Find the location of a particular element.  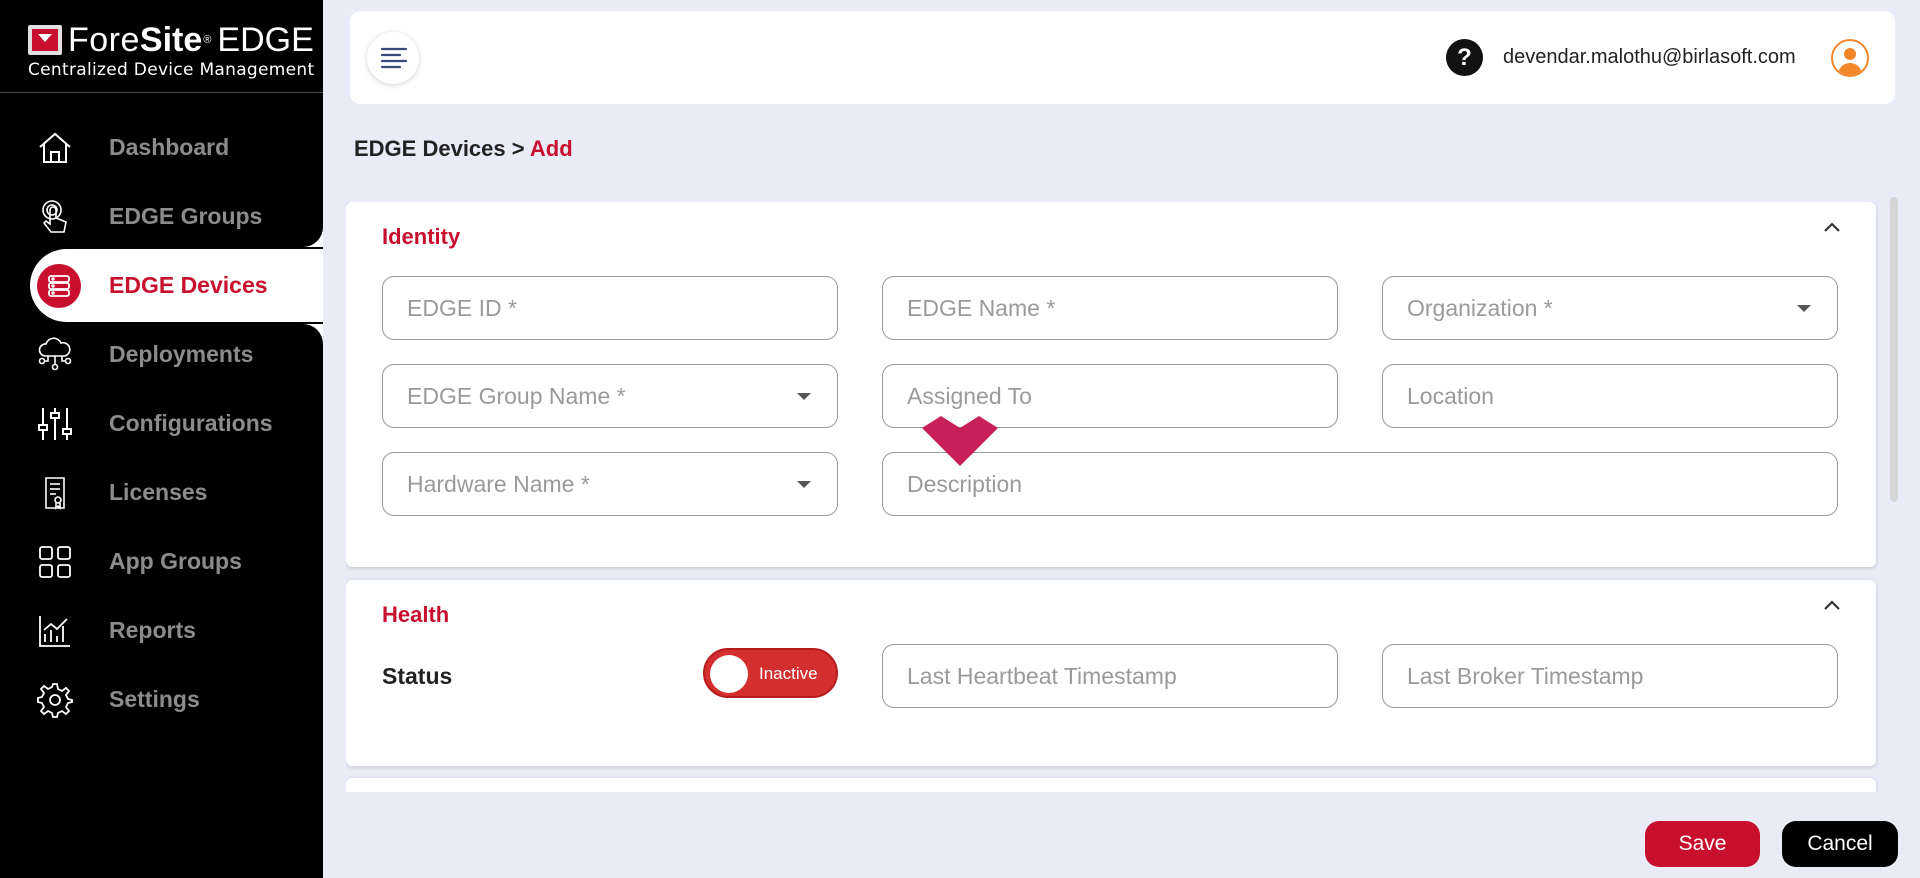

location-input is located at coordinates (1610, 396).